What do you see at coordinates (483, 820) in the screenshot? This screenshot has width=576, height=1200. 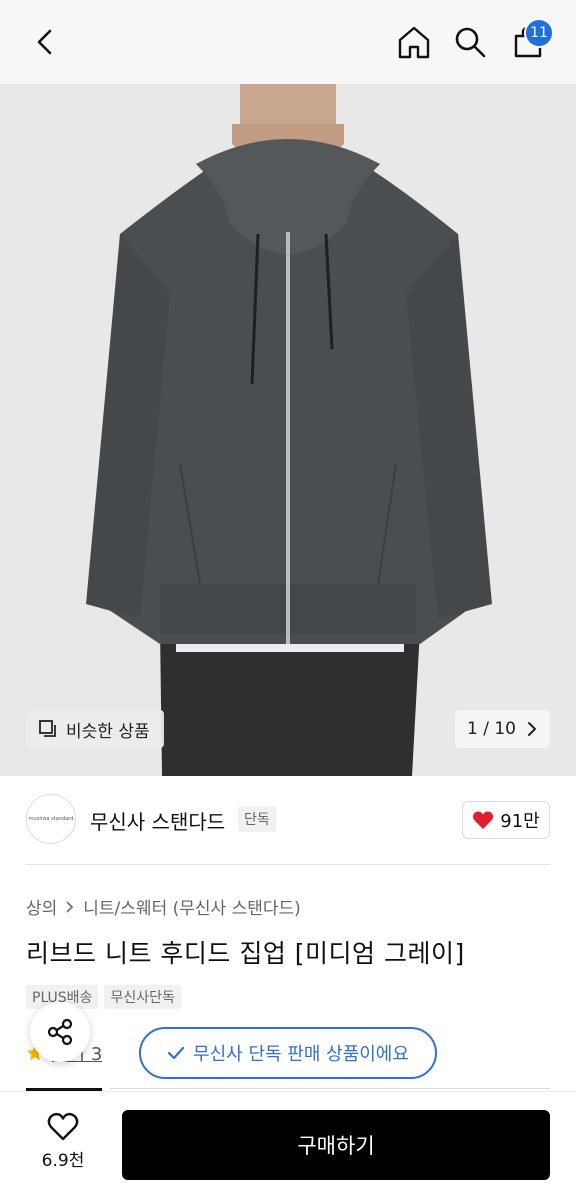 I see `heart-filled-icon` at bounding box center [483, 820].